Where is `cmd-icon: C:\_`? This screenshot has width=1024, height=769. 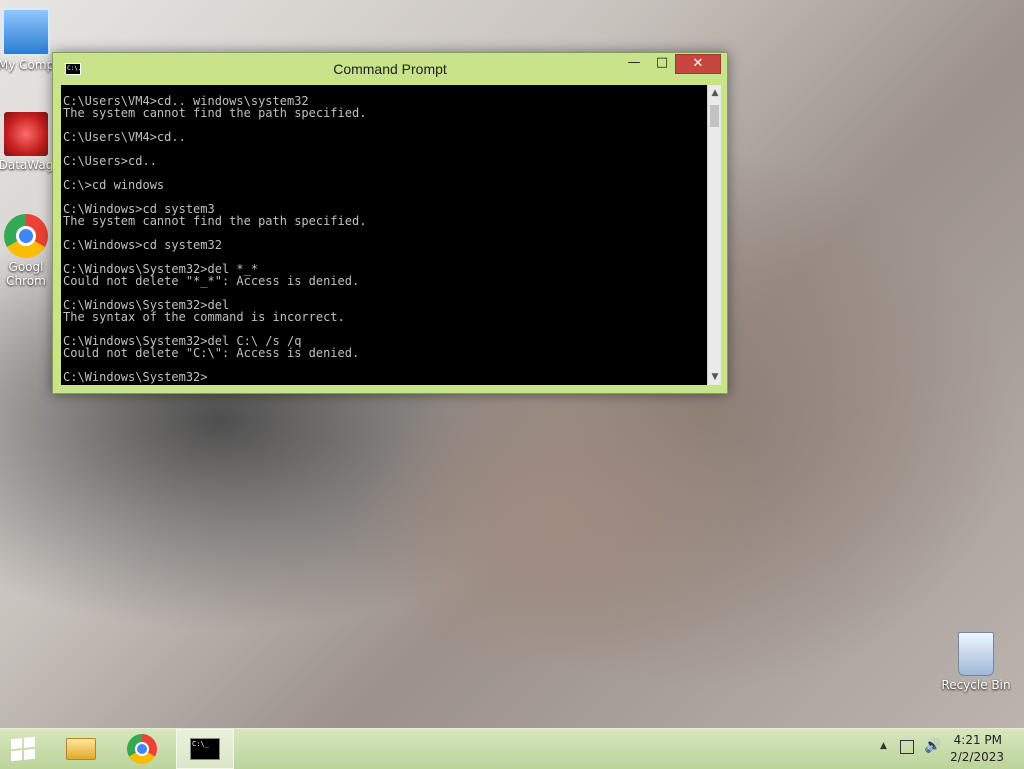 cmd-icon: C:\_ is located at coordinates (205, 749).